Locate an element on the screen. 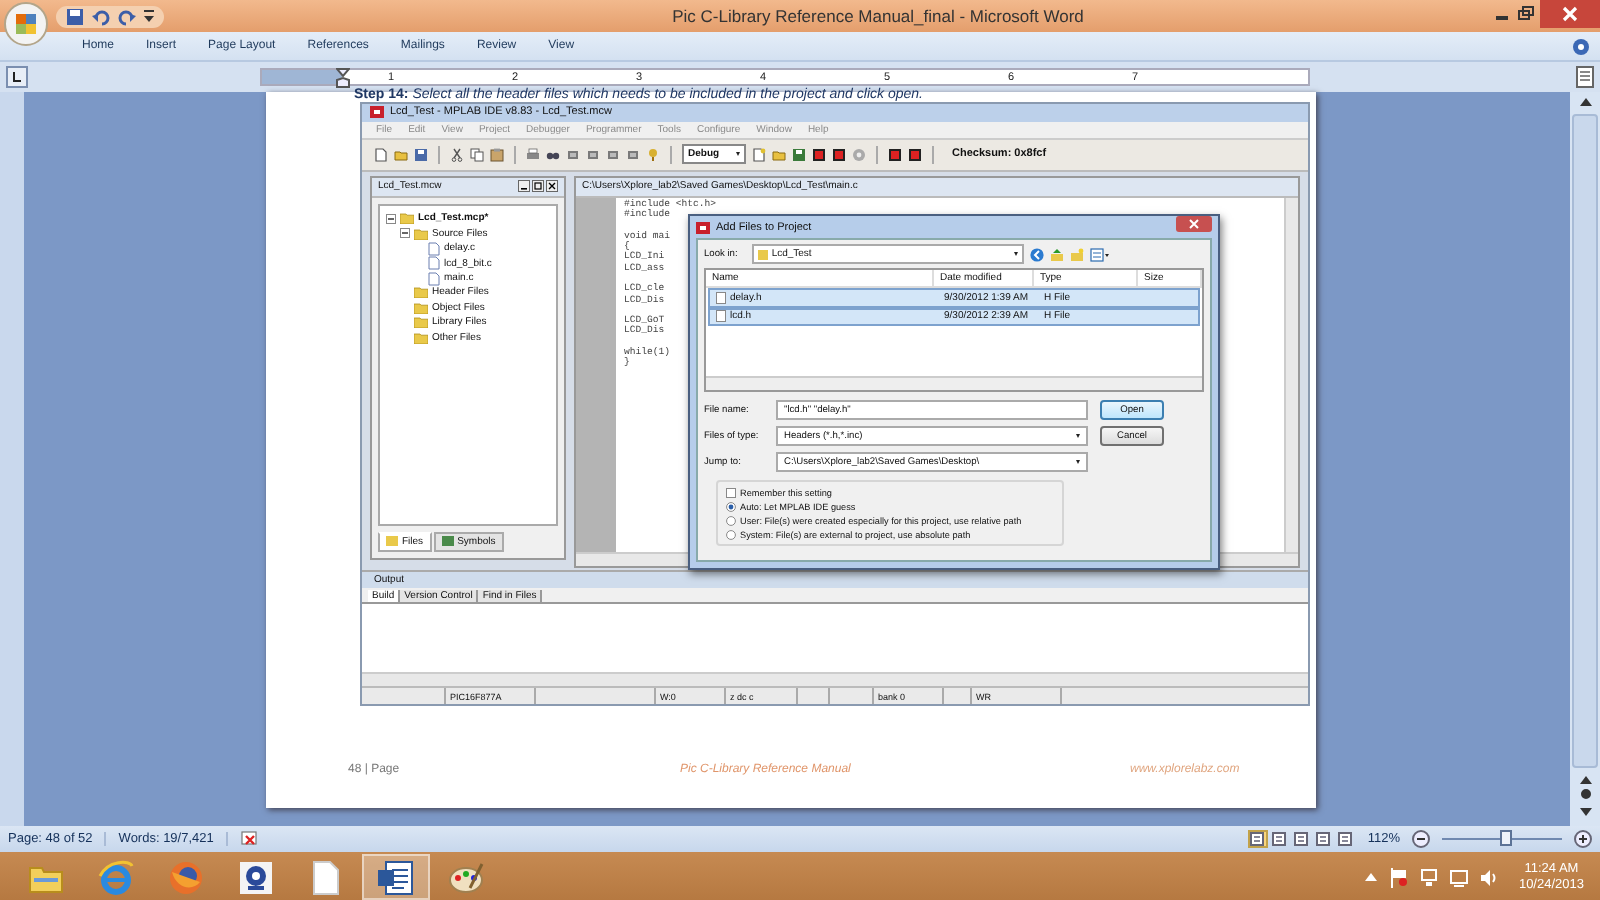 The image size is (1600, 900). taskbar-button is located at coordinates (396, 877).